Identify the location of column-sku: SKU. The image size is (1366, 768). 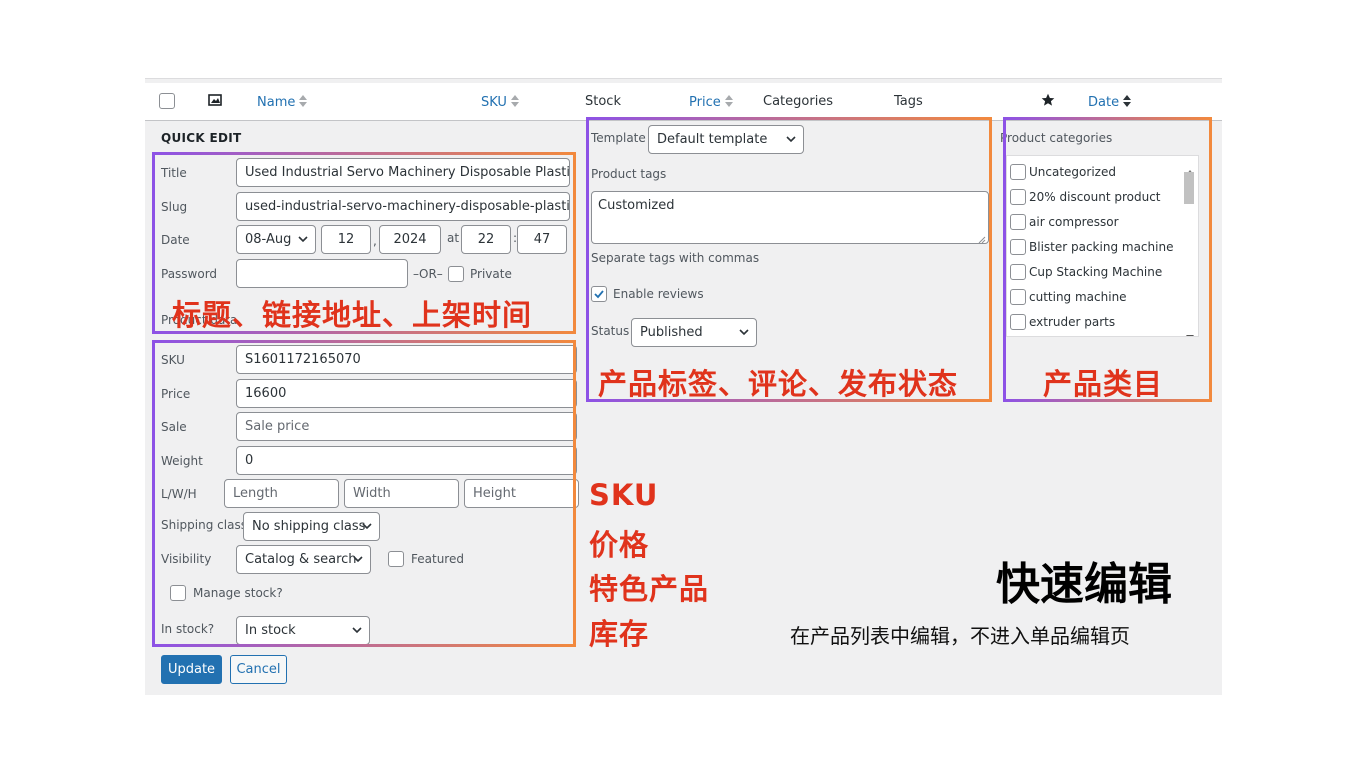
(500, 102).